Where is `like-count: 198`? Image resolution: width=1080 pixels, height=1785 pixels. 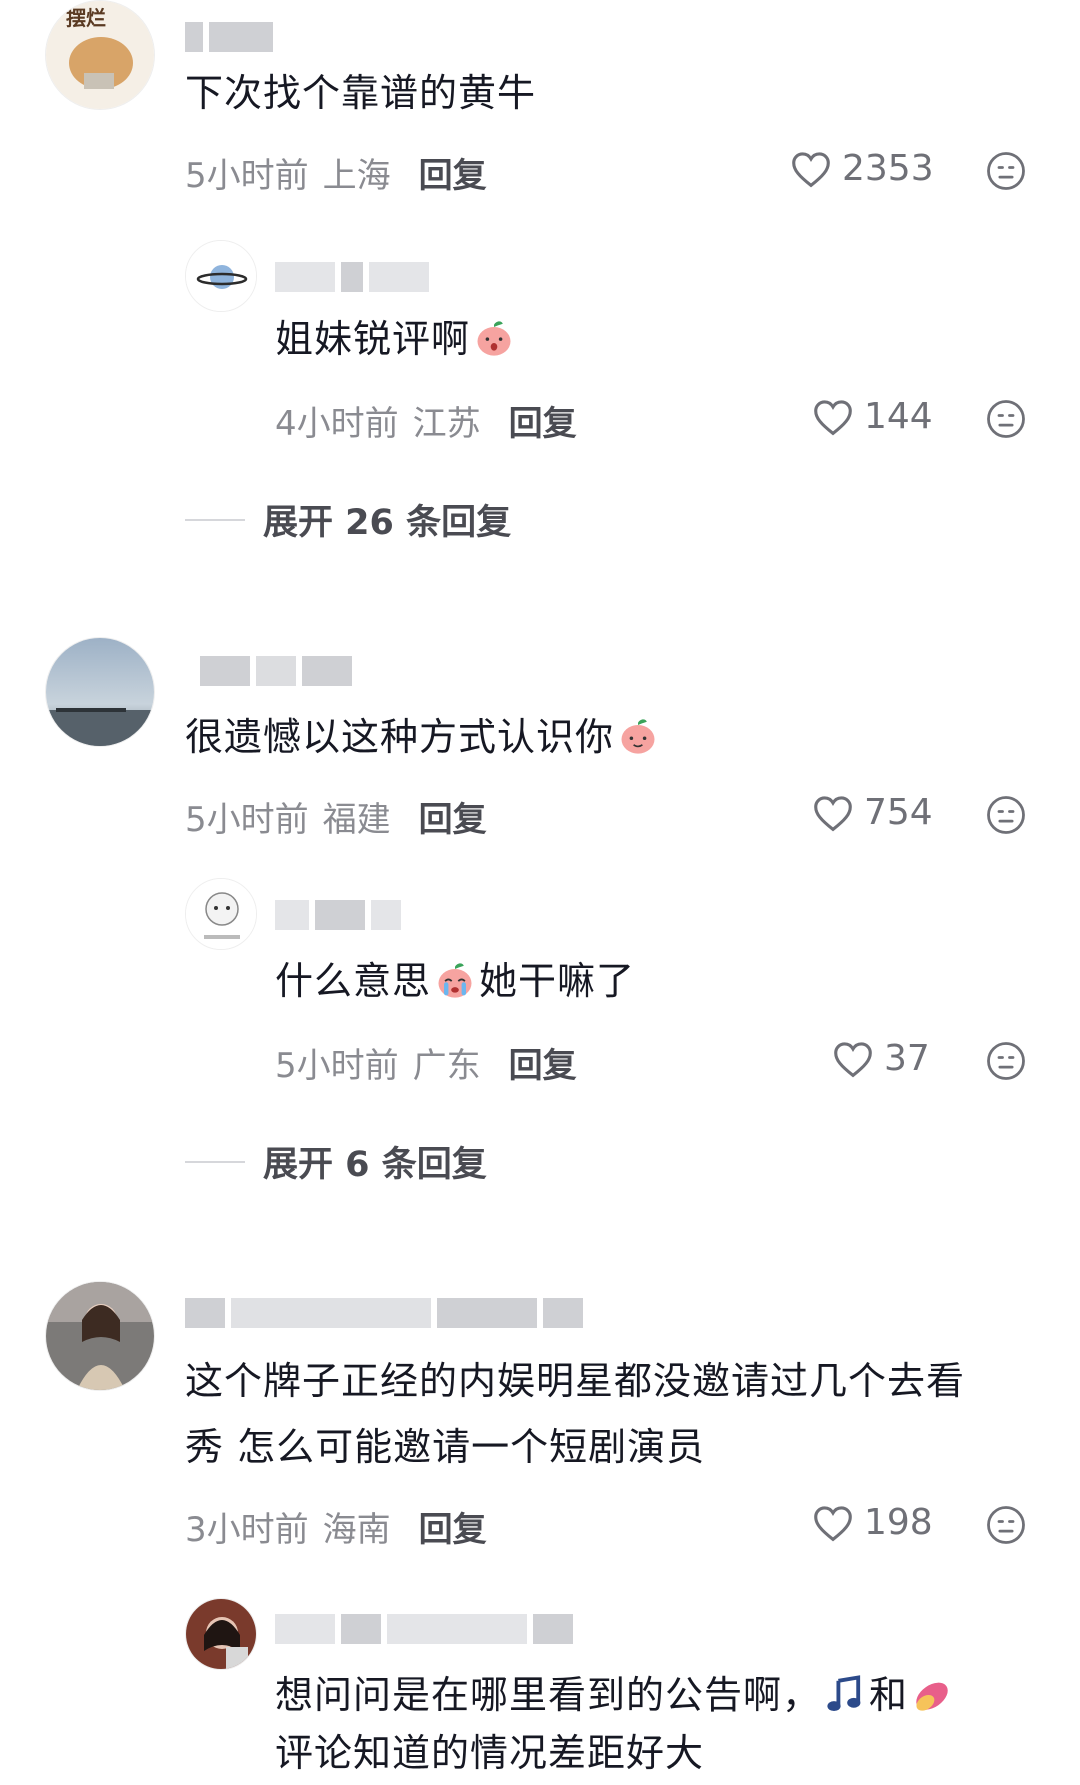 like-count: 198 is located at coordinates (898, 1522).